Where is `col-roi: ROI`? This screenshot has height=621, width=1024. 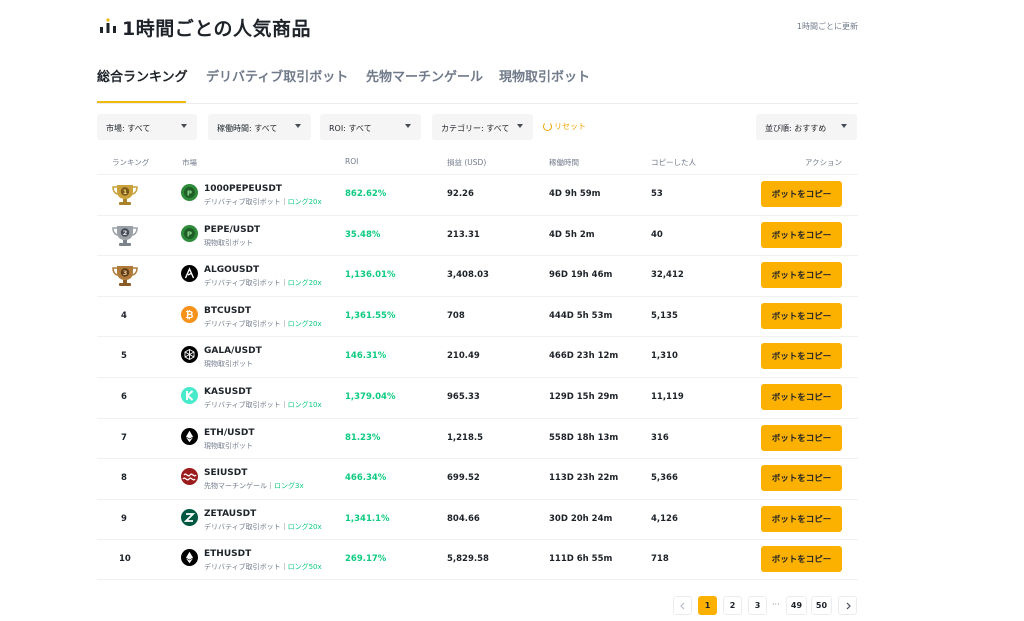
col-roi: ROI is located at coordinates (352, 161).